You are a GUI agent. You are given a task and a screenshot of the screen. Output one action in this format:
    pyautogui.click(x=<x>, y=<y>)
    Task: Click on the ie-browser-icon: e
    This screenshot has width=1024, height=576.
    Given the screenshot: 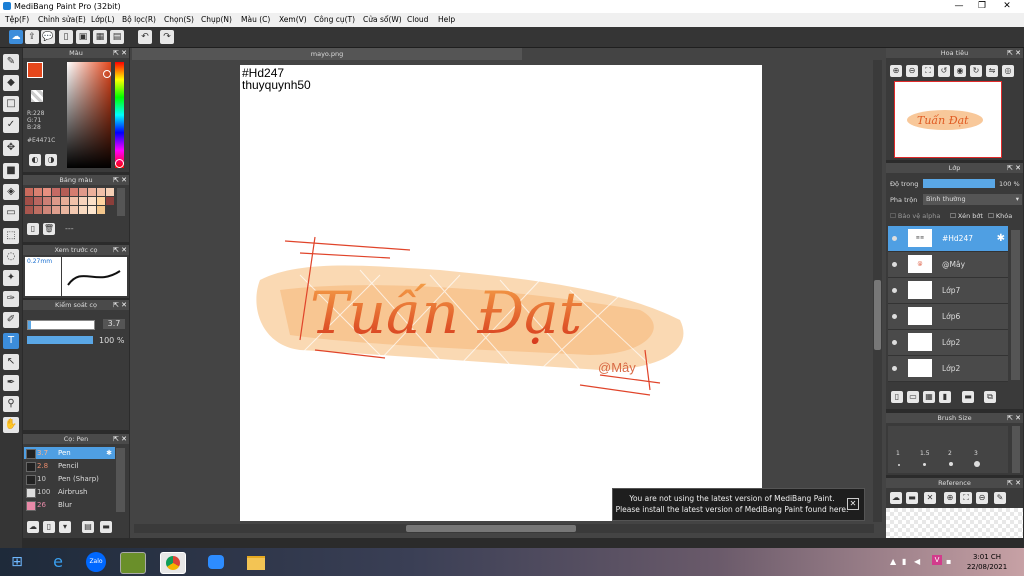 What is the action you would take?
    pyautogui.click(x=58, y=562)
    